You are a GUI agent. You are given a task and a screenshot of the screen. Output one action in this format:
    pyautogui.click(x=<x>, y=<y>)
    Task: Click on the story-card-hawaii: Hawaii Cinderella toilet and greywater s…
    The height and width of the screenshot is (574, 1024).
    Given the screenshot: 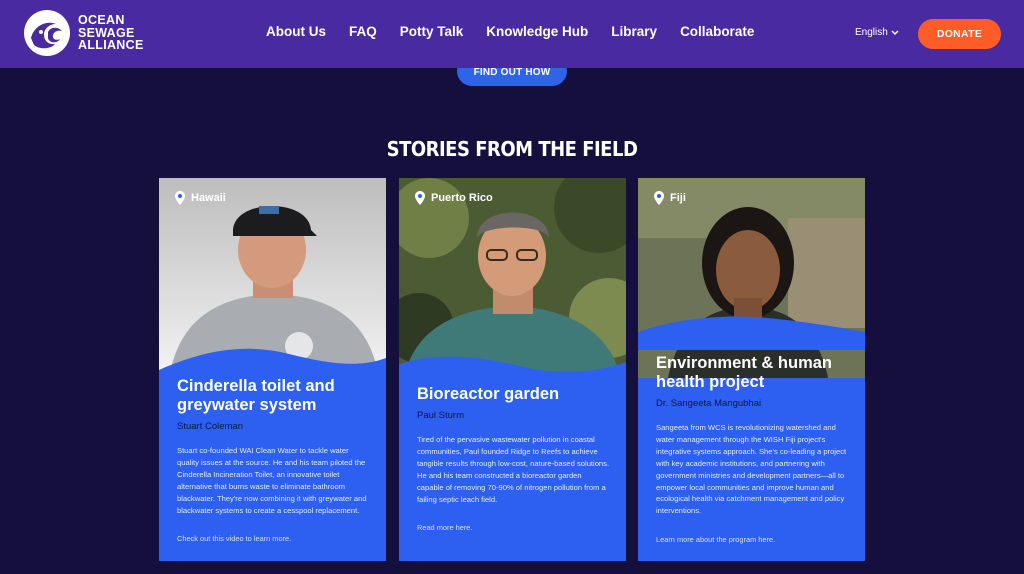 What is the action you would take?
    pyautogui.click(x=272, y=369)
    